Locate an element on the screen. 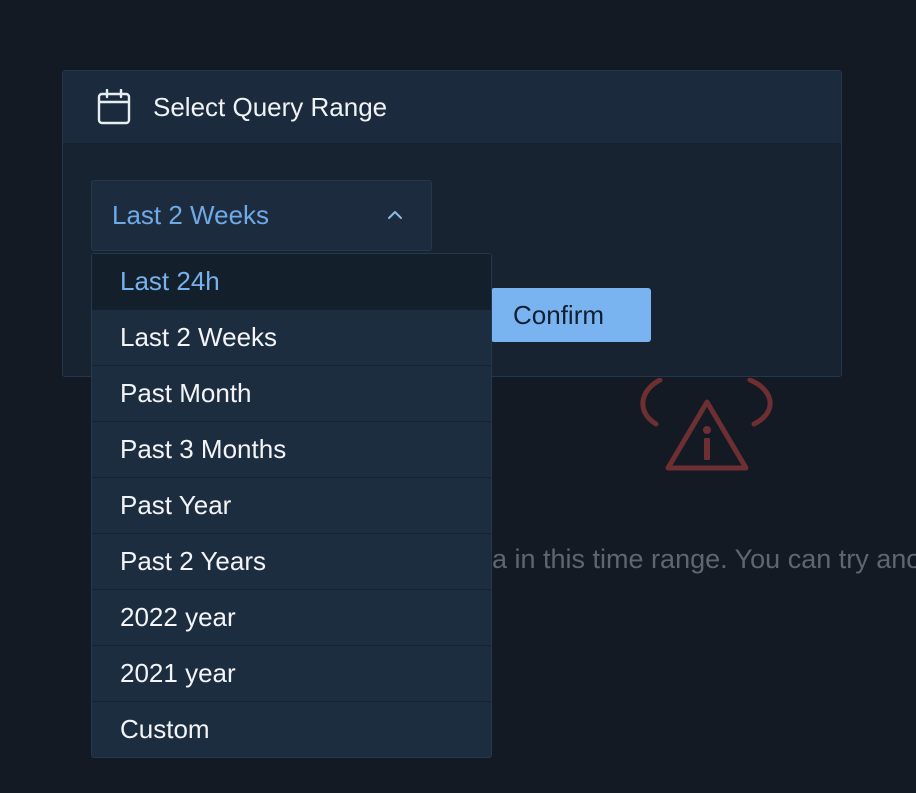  range-option-past-year: Past Year is located at coordinates (291, 506).